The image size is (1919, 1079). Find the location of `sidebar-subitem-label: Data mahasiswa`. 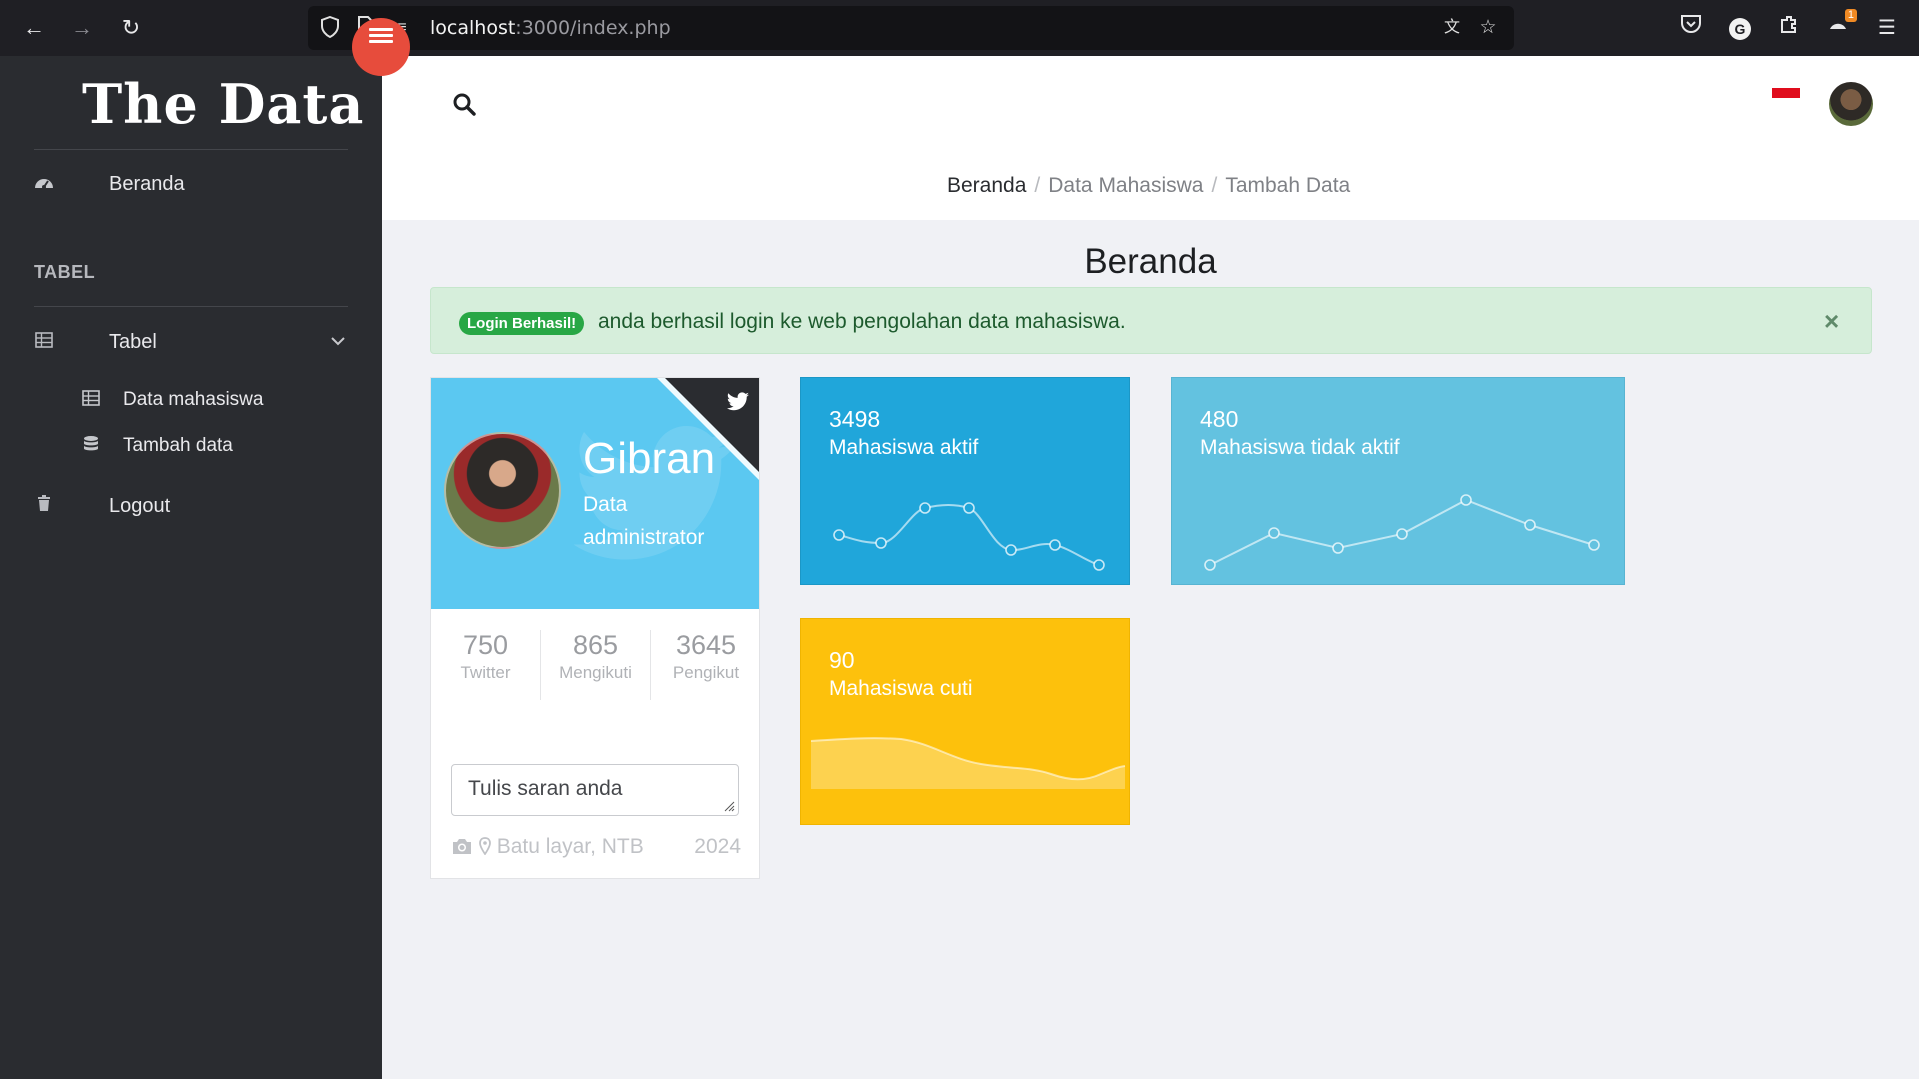

sidebar-subitem-label: Data mahasiswa is located at coordinates (193, 399).